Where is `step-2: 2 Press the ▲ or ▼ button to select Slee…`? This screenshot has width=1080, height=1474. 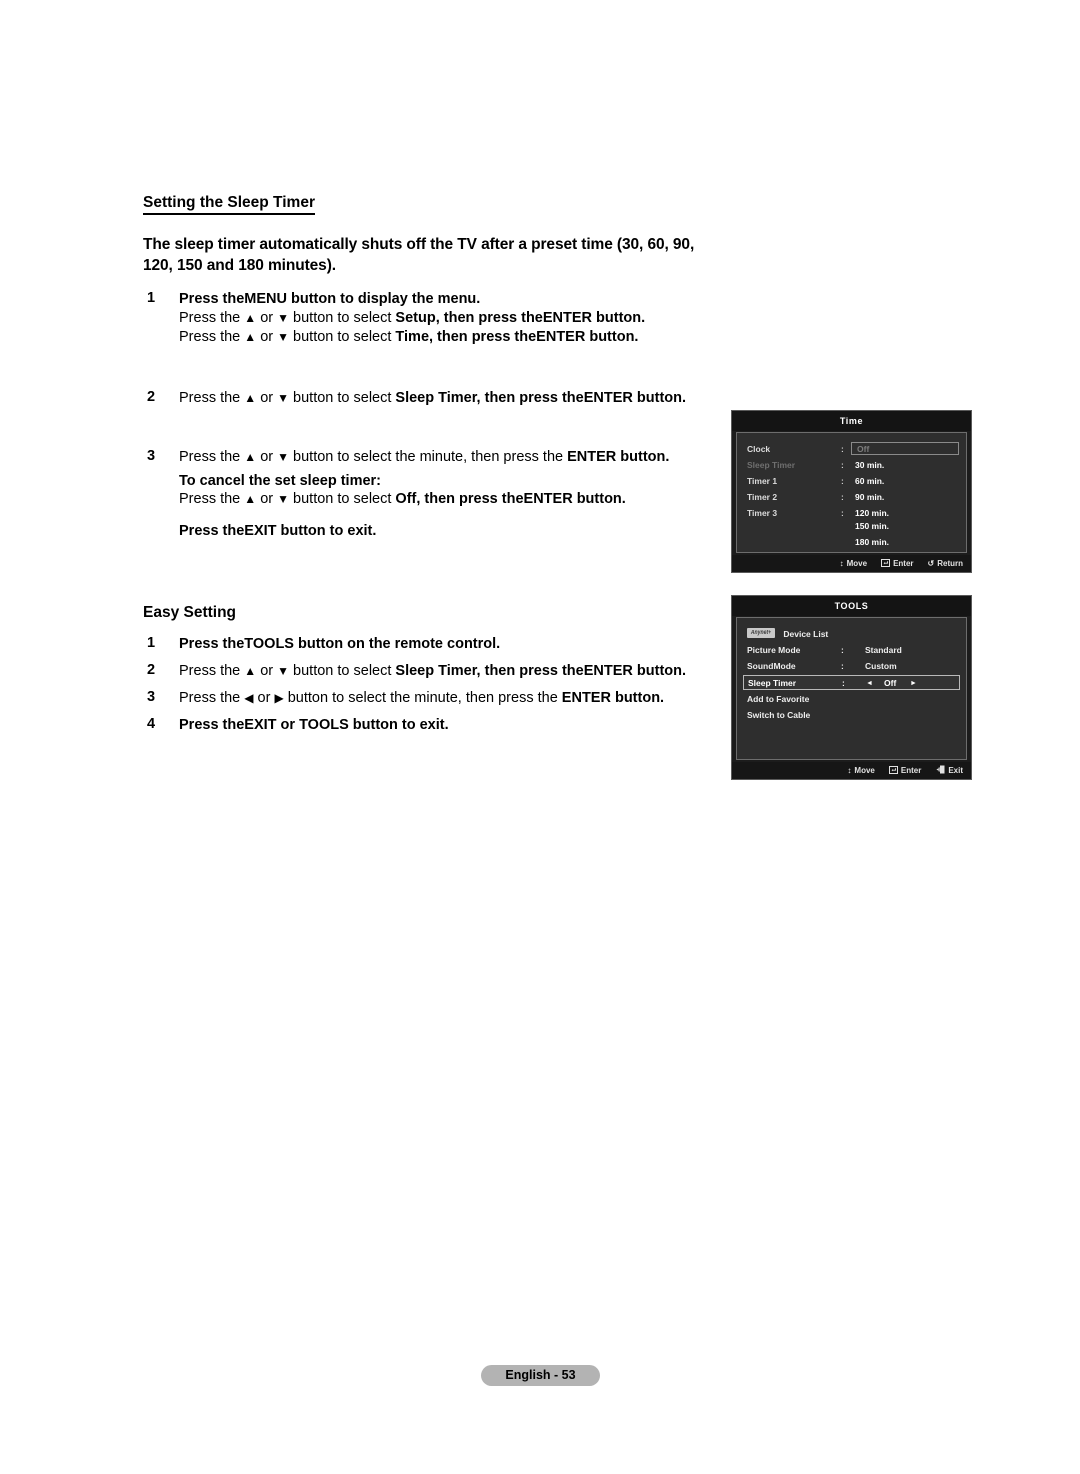 step-2: 2 Press the ▲ or ▼ button to select Slee… is located at coordinates (430, 398).